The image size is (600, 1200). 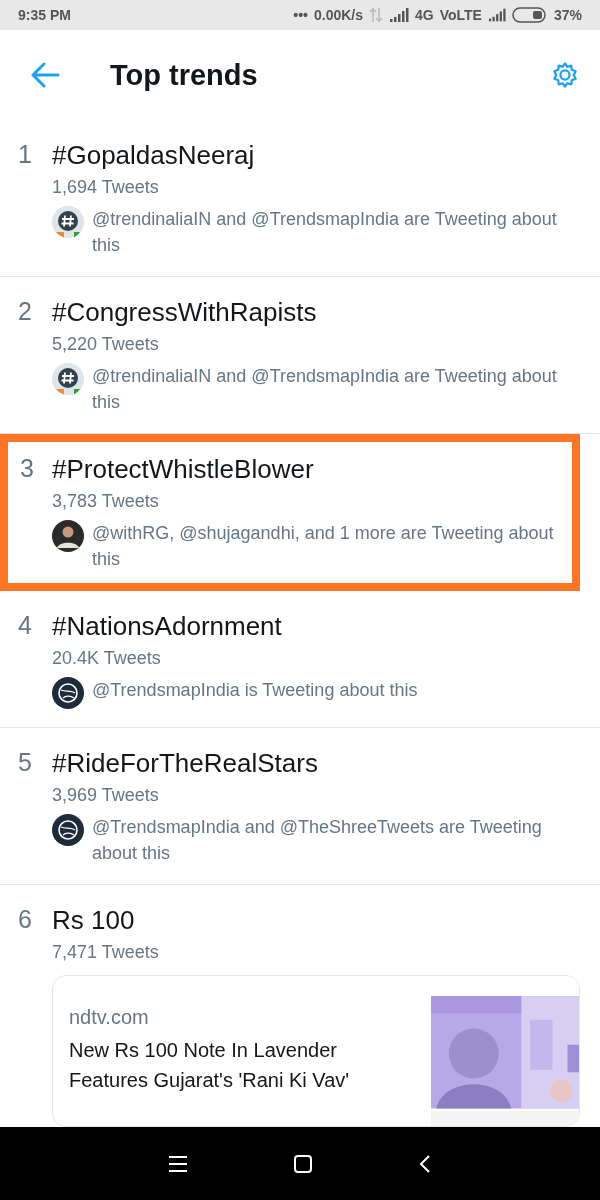 I want to click on trend-name: #ProtectWhistleBlower, so click(x=183, y=469).